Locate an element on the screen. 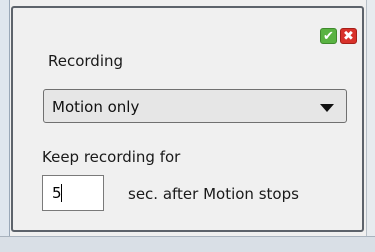 This screenshot has height=252, width=375. confirm-button: ✔ is located at coordinates (328, 36).